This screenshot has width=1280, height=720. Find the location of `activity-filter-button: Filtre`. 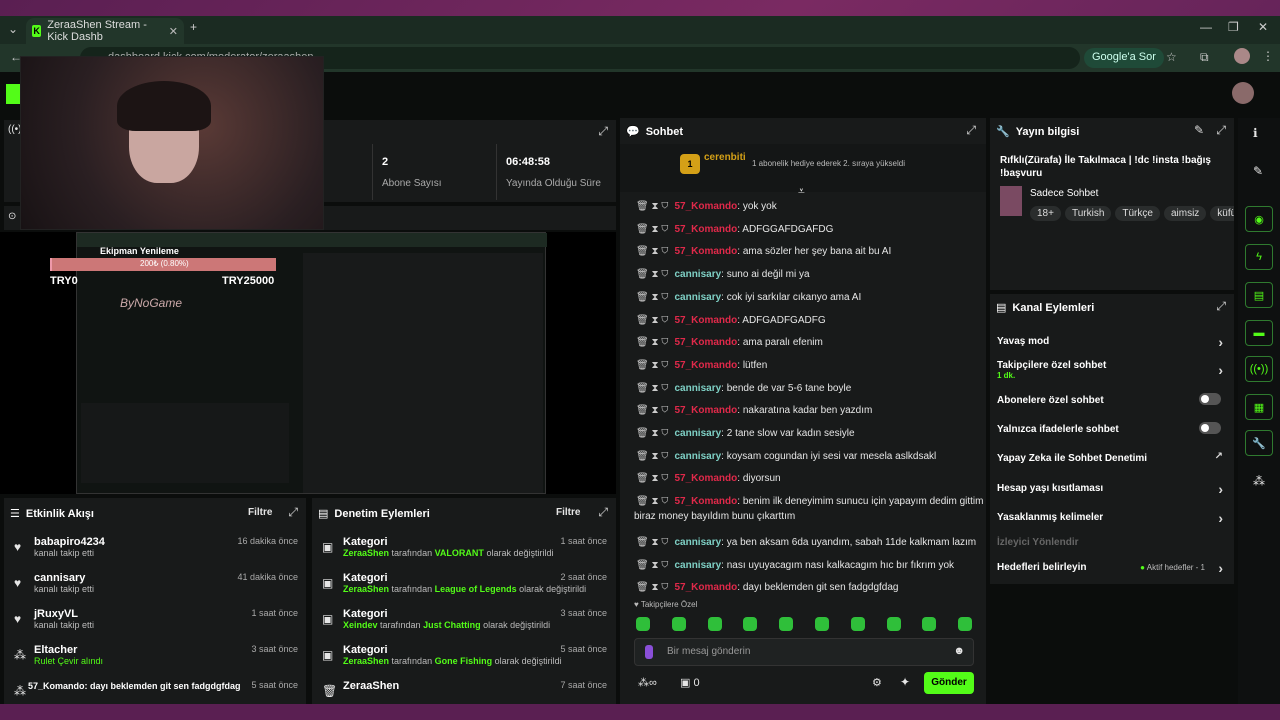

activity-filter-button: Filtre is located at coordinates (260, 512).